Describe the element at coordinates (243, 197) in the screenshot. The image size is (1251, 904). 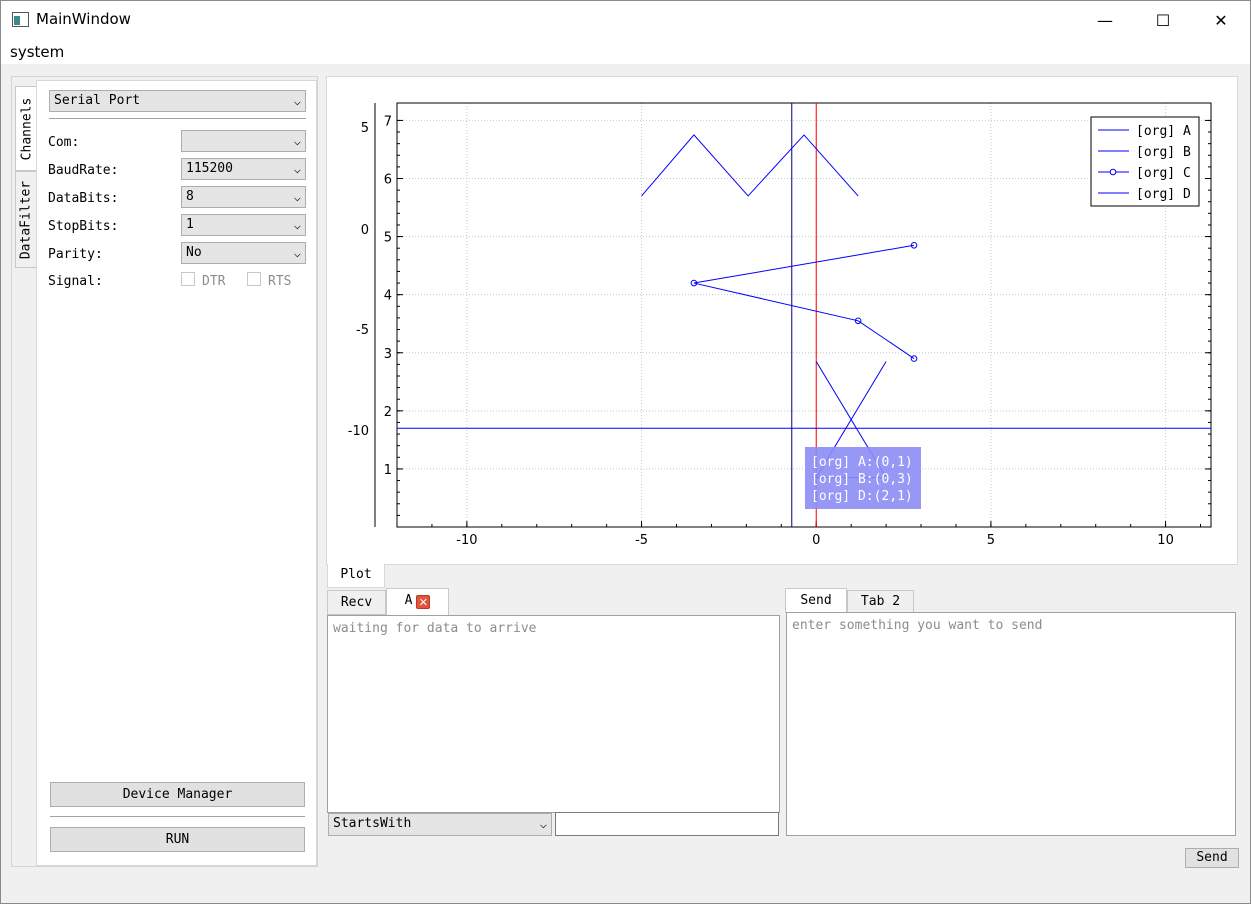
I see `databits-select: 8 ⌵` at that location.